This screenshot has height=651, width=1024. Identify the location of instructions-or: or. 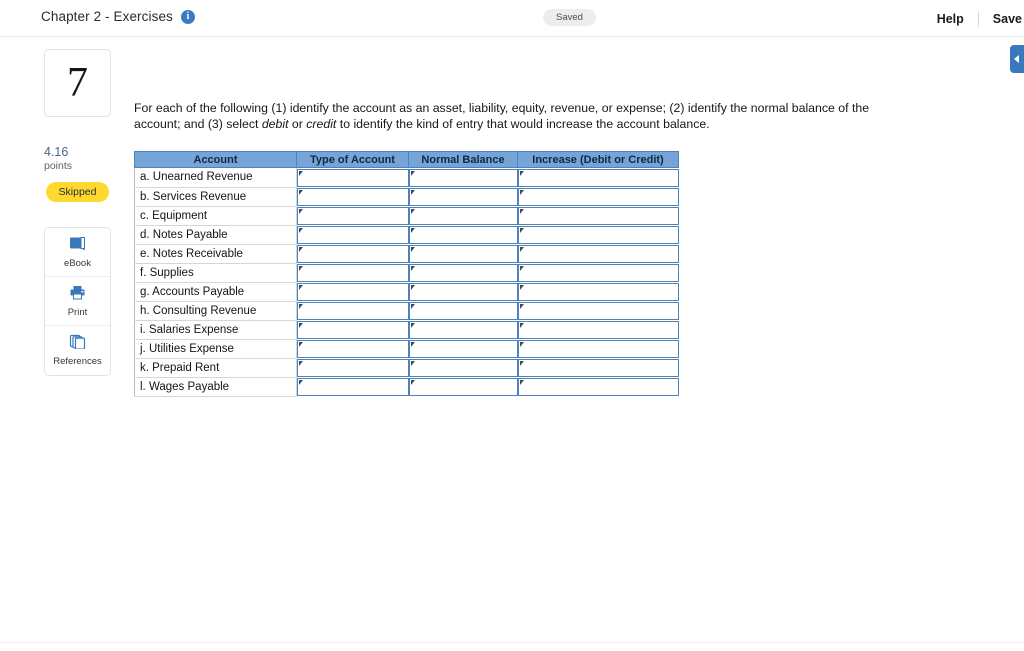
(297, 124).